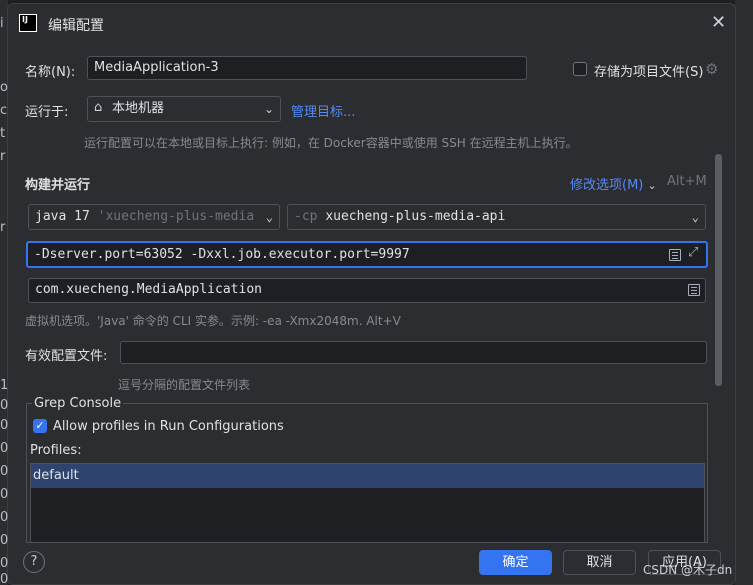  Describe the element at coordinates (415, 216) in the screenshot. I see `cp-module-value: xuecheng-plus-media-api` at that location.